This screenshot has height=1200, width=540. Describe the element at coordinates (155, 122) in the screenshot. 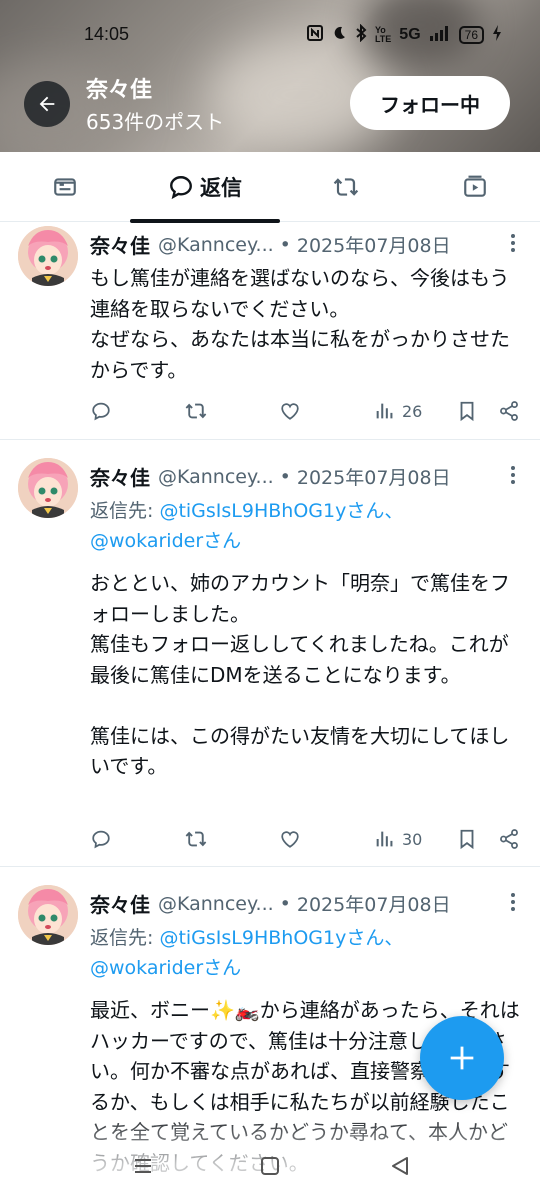

I see `post-count: 653件のポスト` at that location.